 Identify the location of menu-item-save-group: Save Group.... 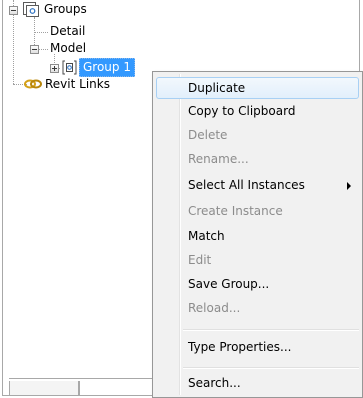
(257, 284).